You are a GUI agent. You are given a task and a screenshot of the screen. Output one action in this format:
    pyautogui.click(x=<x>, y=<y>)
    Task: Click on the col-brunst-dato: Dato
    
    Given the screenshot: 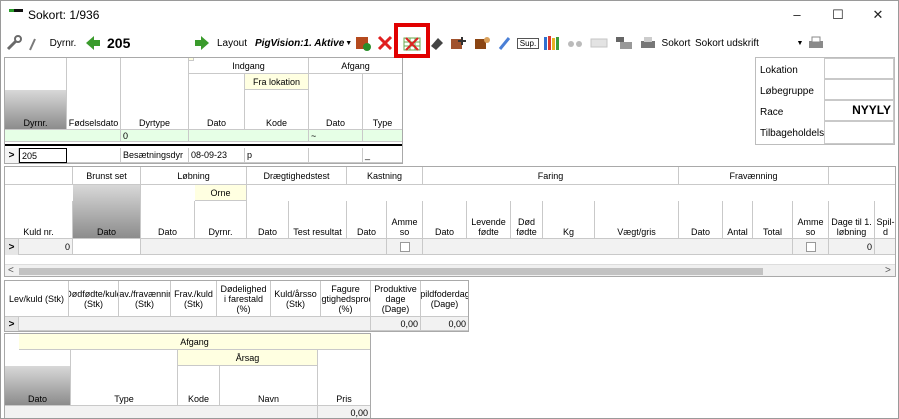 What is the action you would take?
    pyautogui.click(x=107, y=212)
    